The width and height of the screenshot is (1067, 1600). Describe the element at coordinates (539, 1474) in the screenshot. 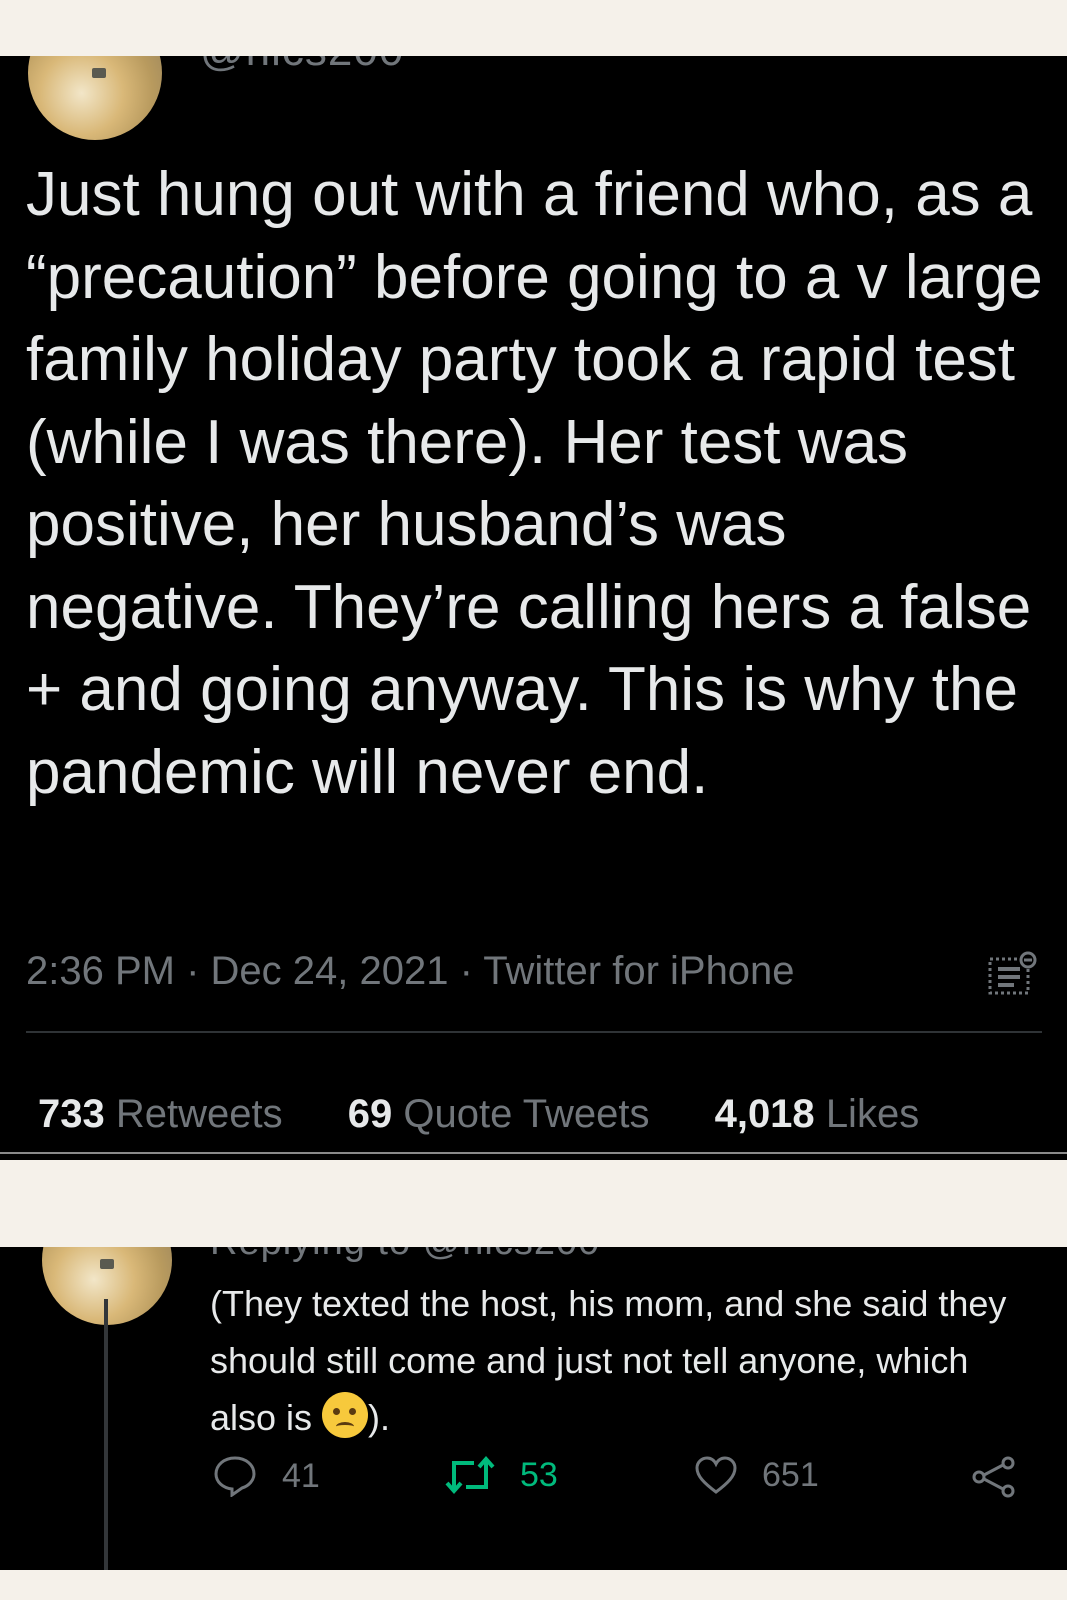

I see `retweet-count: 53` at that location.